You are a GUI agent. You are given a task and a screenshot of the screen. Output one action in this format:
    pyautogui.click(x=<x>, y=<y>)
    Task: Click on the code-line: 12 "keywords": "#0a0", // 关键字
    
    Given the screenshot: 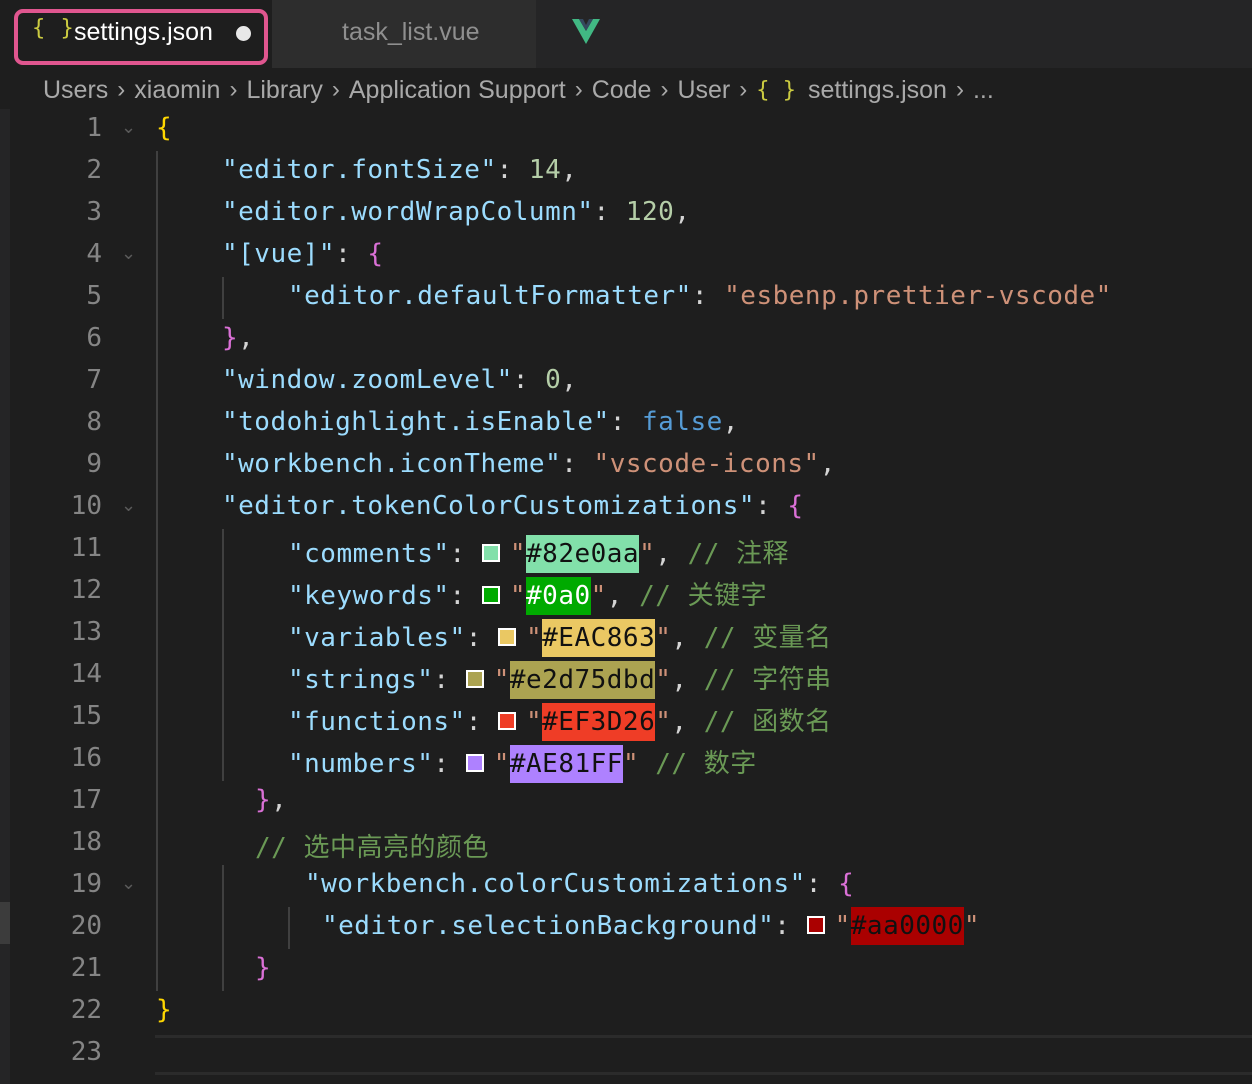 What is the action you would take?
    pyautogui.click(x=626, y=593)
    